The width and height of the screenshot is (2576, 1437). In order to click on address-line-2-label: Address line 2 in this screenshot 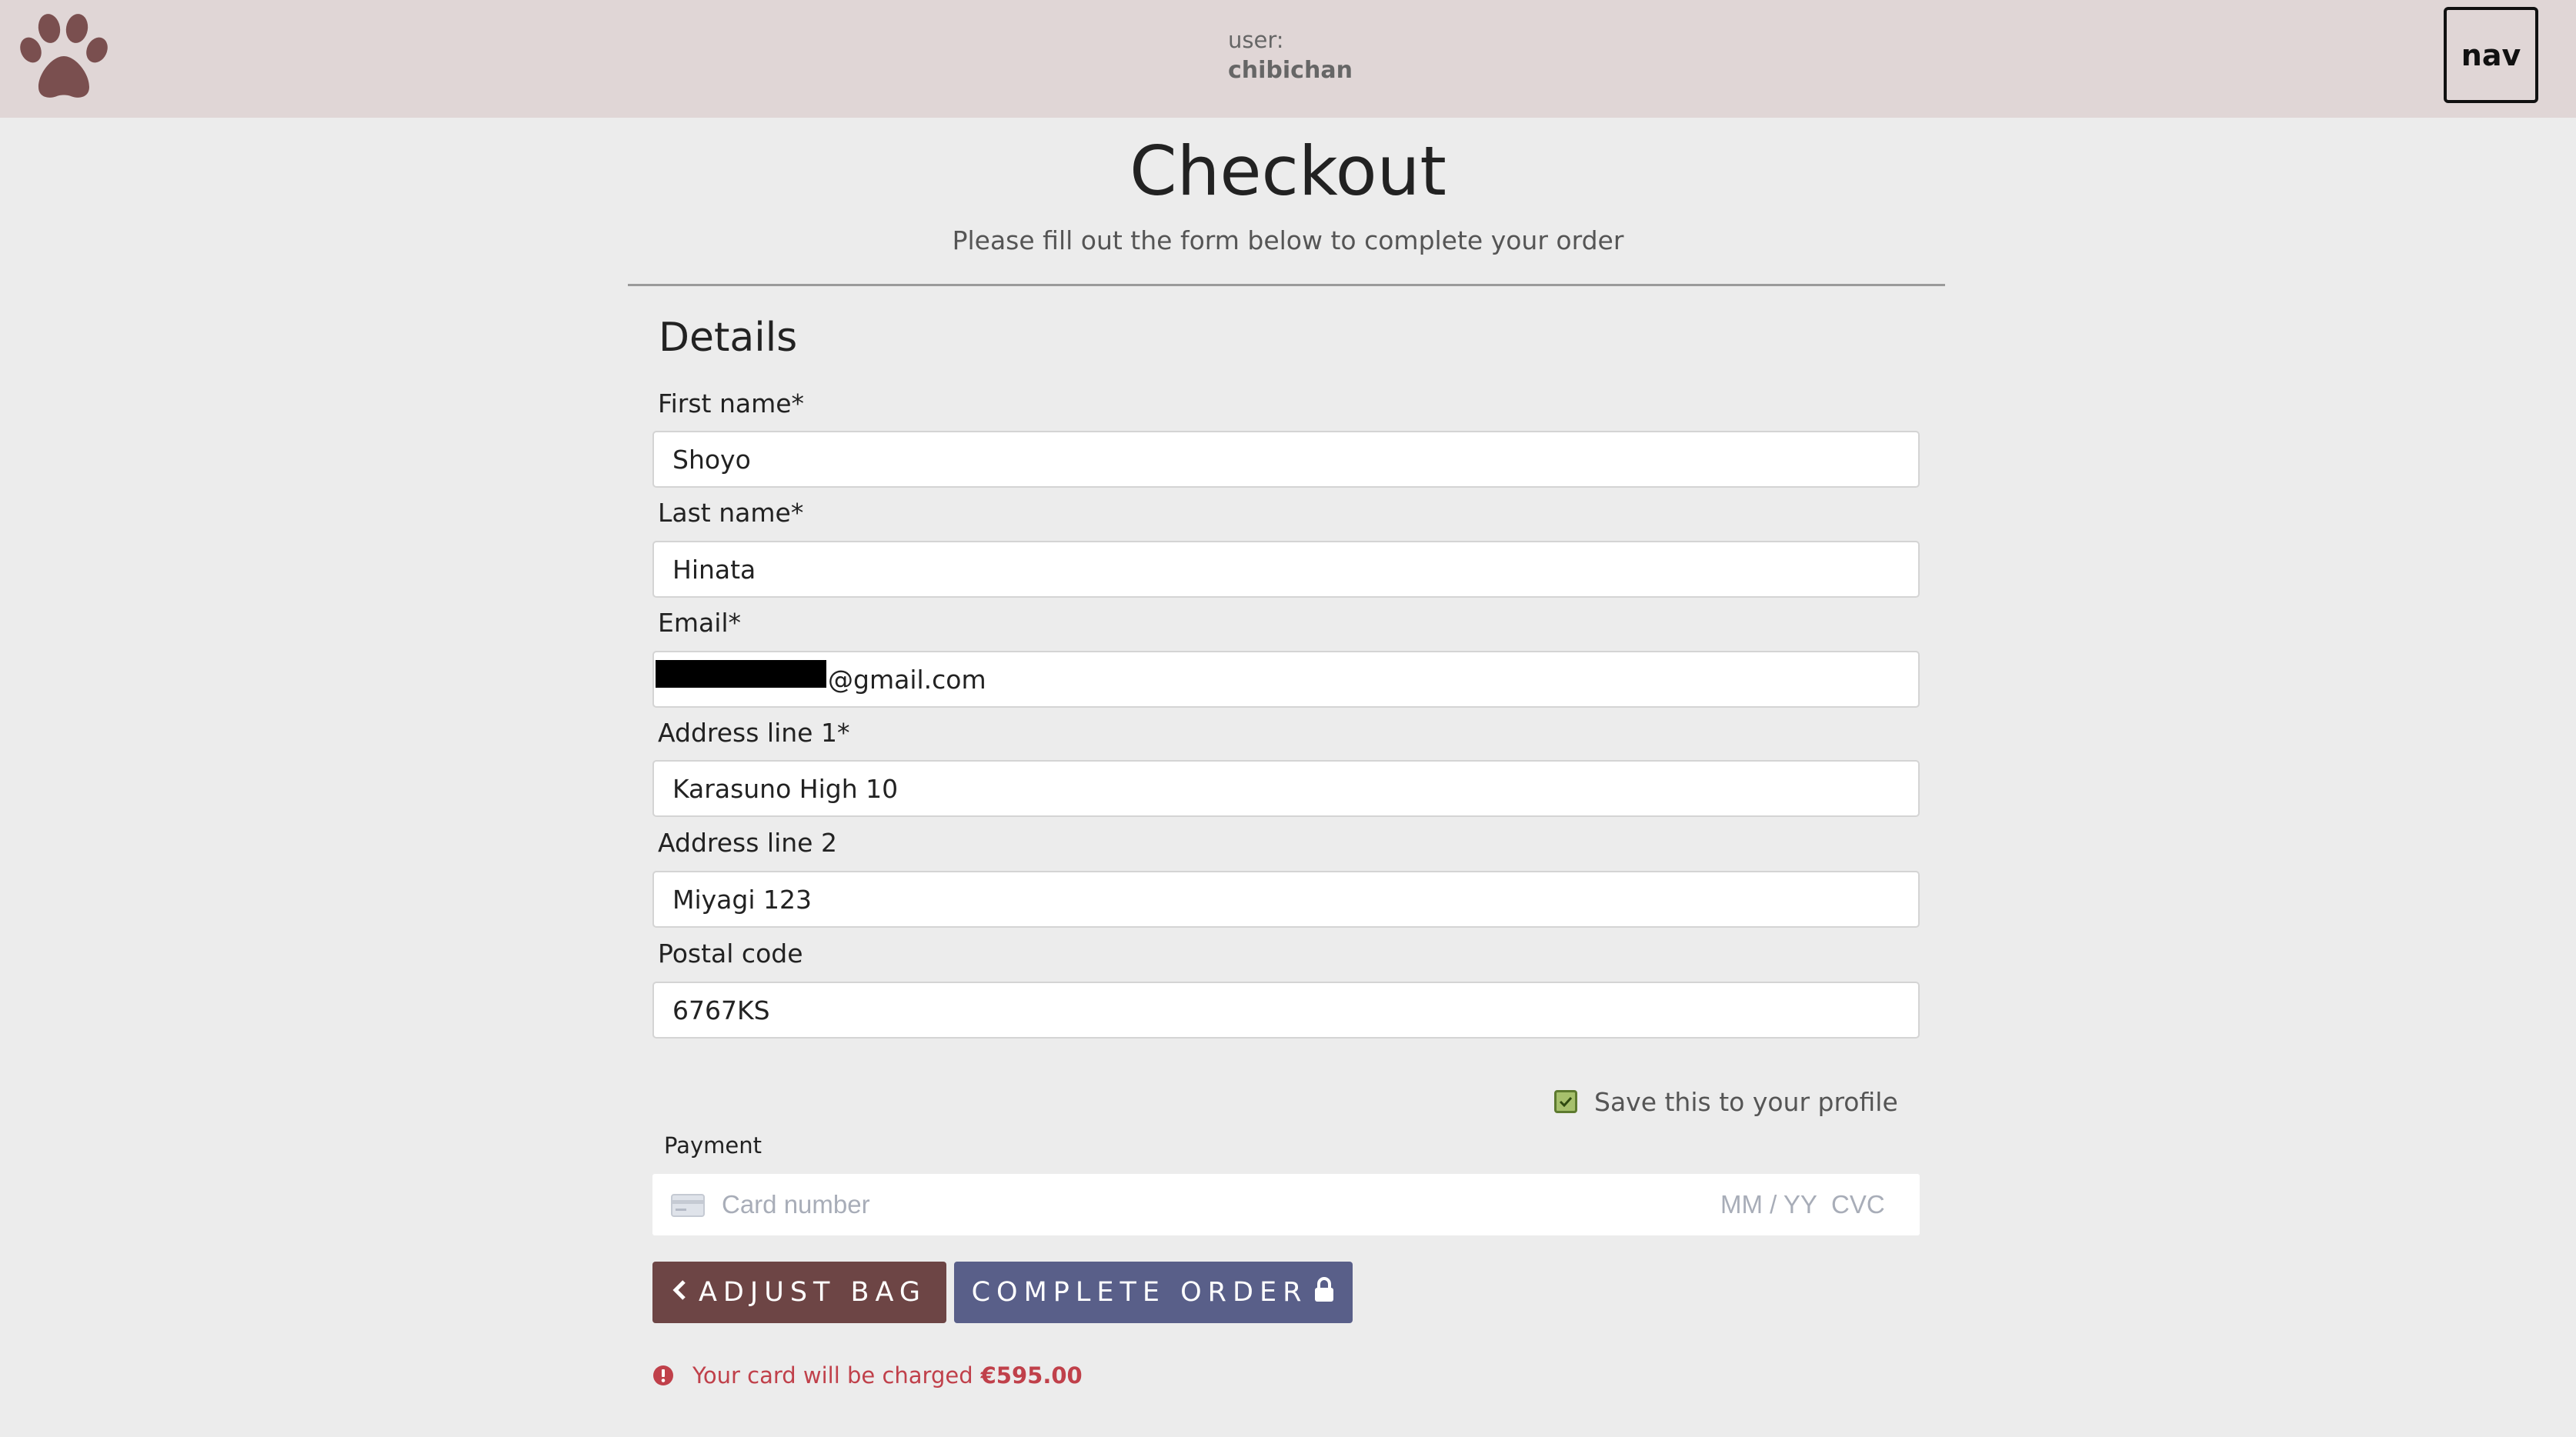, I will do `click(748, 843)`.